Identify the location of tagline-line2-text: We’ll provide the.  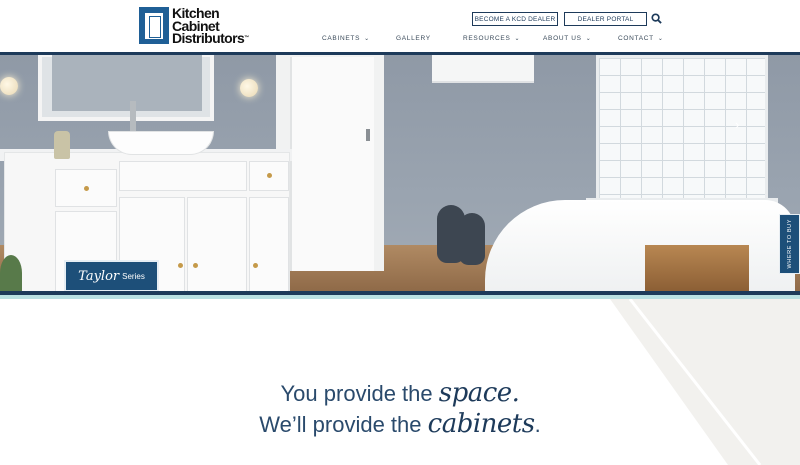
(340, 424).